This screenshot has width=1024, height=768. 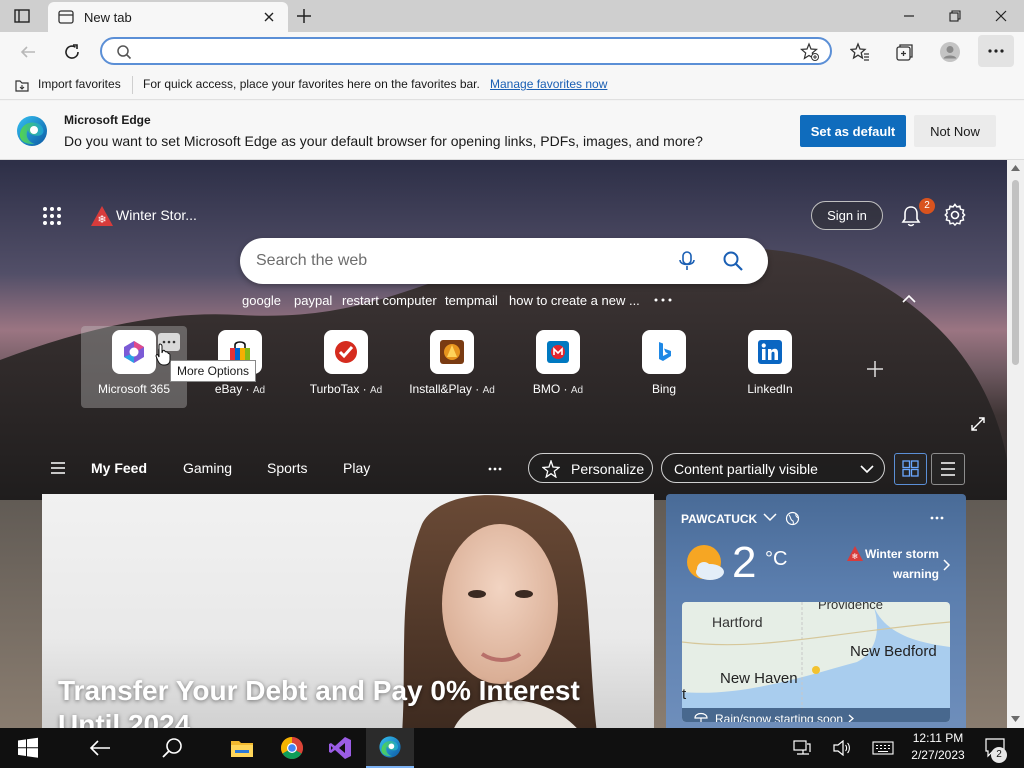 What do you see at coordinates (948, 469) in the screenshot?
I see `list-layout-button` at bounding box center [948, 469].